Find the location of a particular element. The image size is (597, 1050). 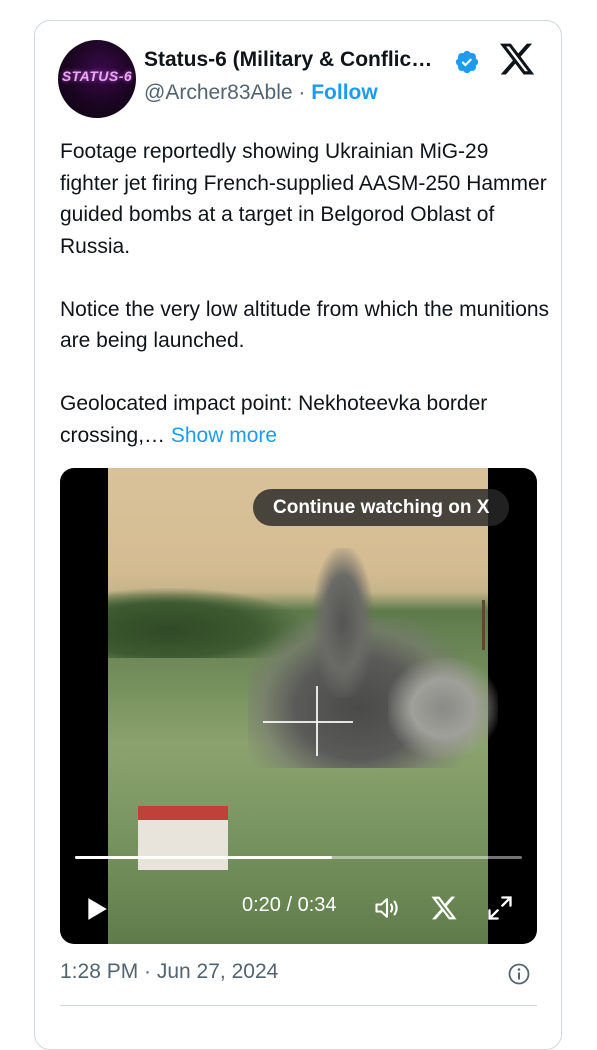

progress-bar is located at coordinates (298, 857).